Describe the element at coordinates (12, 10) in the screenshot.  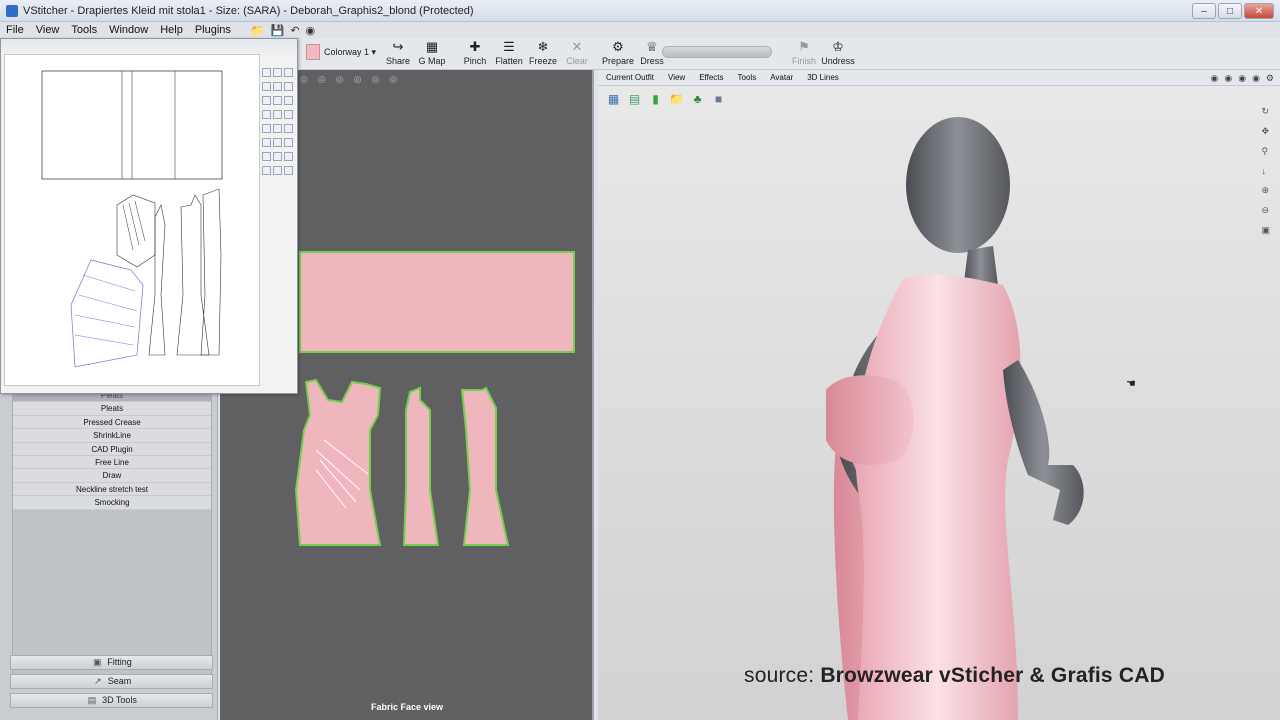
I see `app-icon` at that location.